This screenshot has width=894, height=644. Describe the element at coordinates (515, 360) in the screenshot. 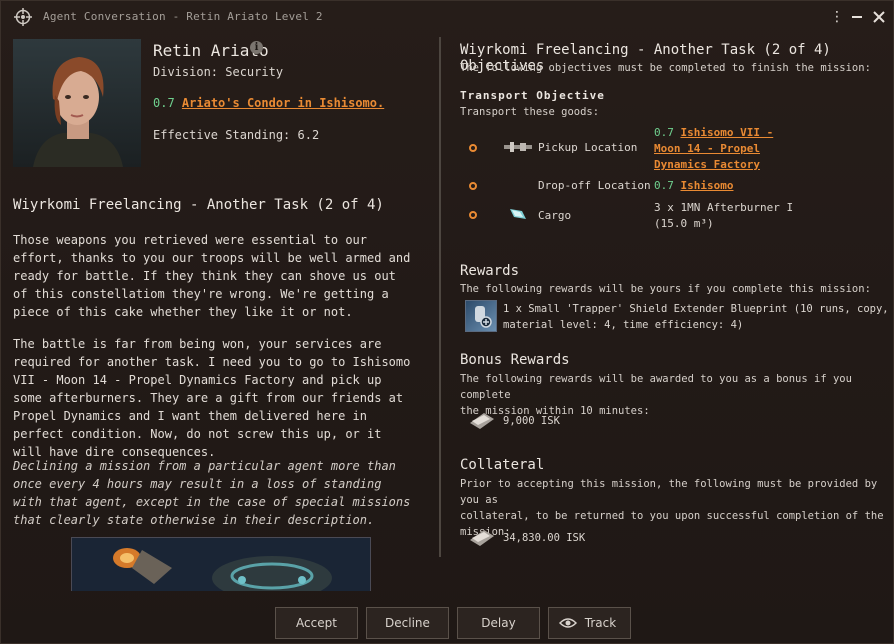

I see `bonus-rewards-heading: Bonus Rewards` at that location.